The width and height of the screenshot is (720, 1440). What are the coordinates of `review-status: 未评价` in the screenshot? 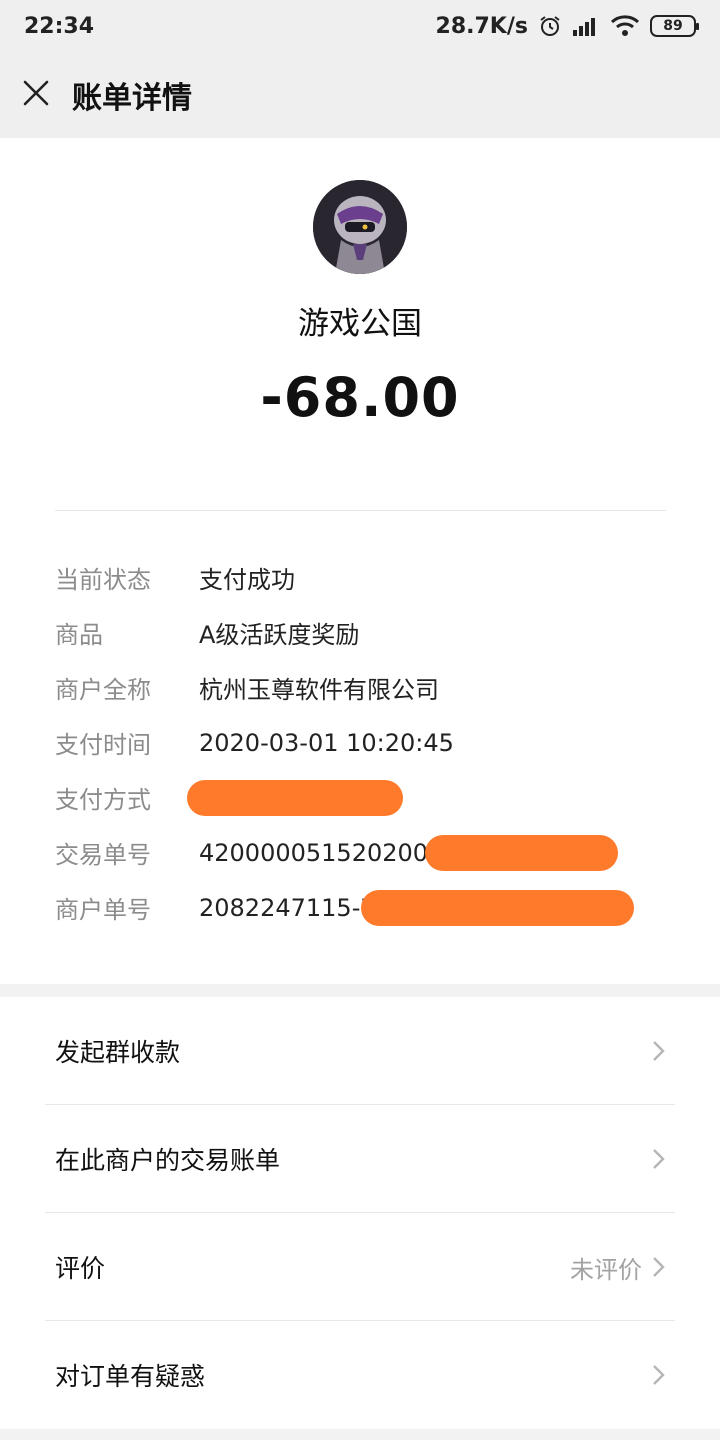 It's located at (606, 1269).